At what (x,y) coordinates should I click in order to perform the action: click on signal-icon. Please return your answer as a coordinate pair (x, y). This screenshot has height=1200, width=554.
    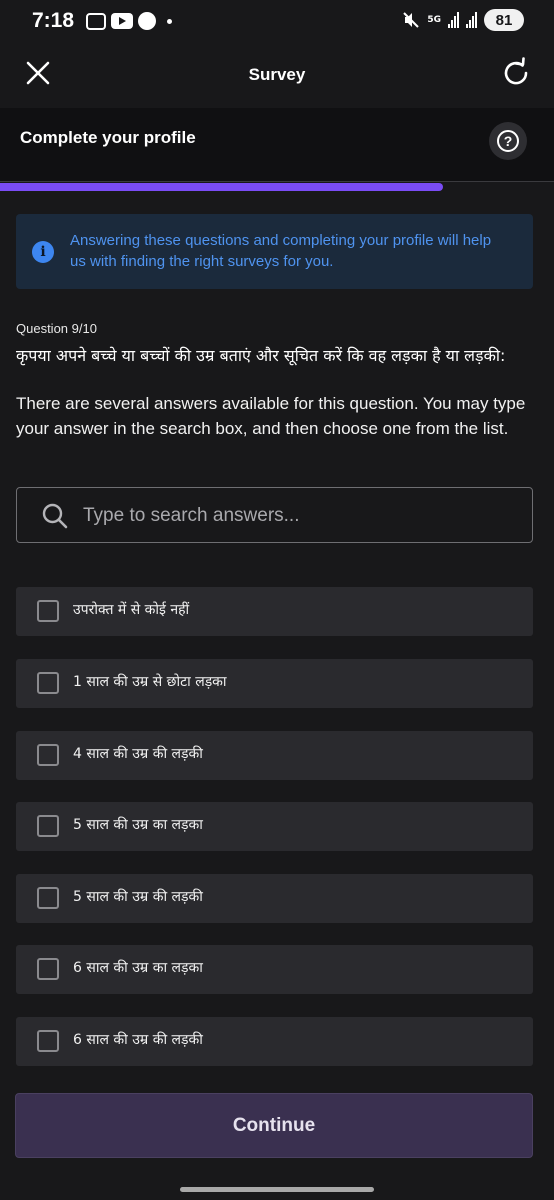
    Looking at the image, I should click on (453, 20).